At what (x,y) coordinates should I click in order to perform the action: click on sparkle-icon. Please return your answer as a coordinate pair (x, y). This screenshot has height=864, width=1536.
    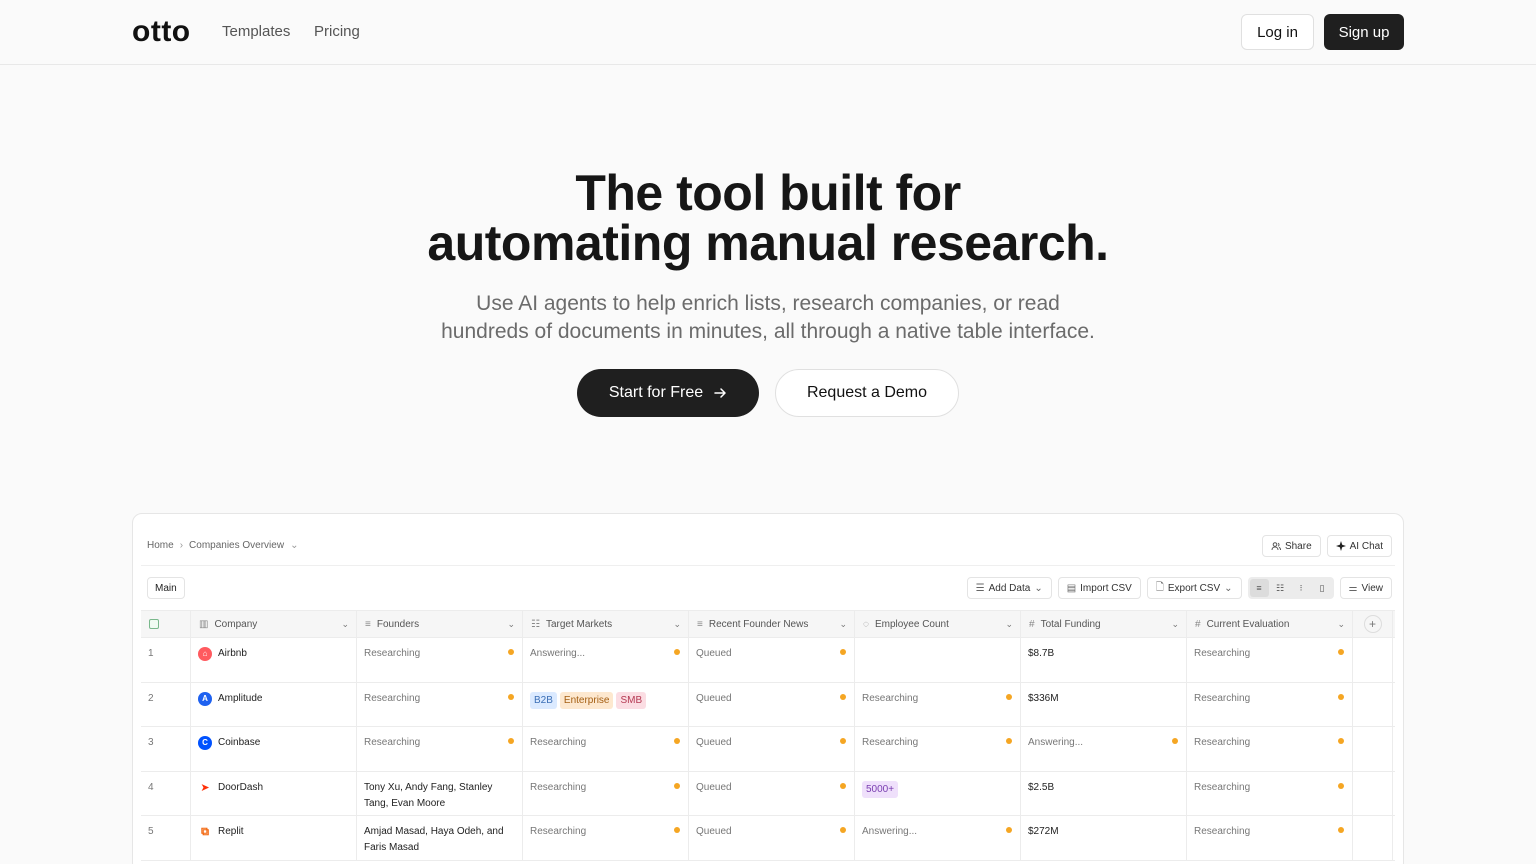
    Looking at the image, I should click on (1340, 546).